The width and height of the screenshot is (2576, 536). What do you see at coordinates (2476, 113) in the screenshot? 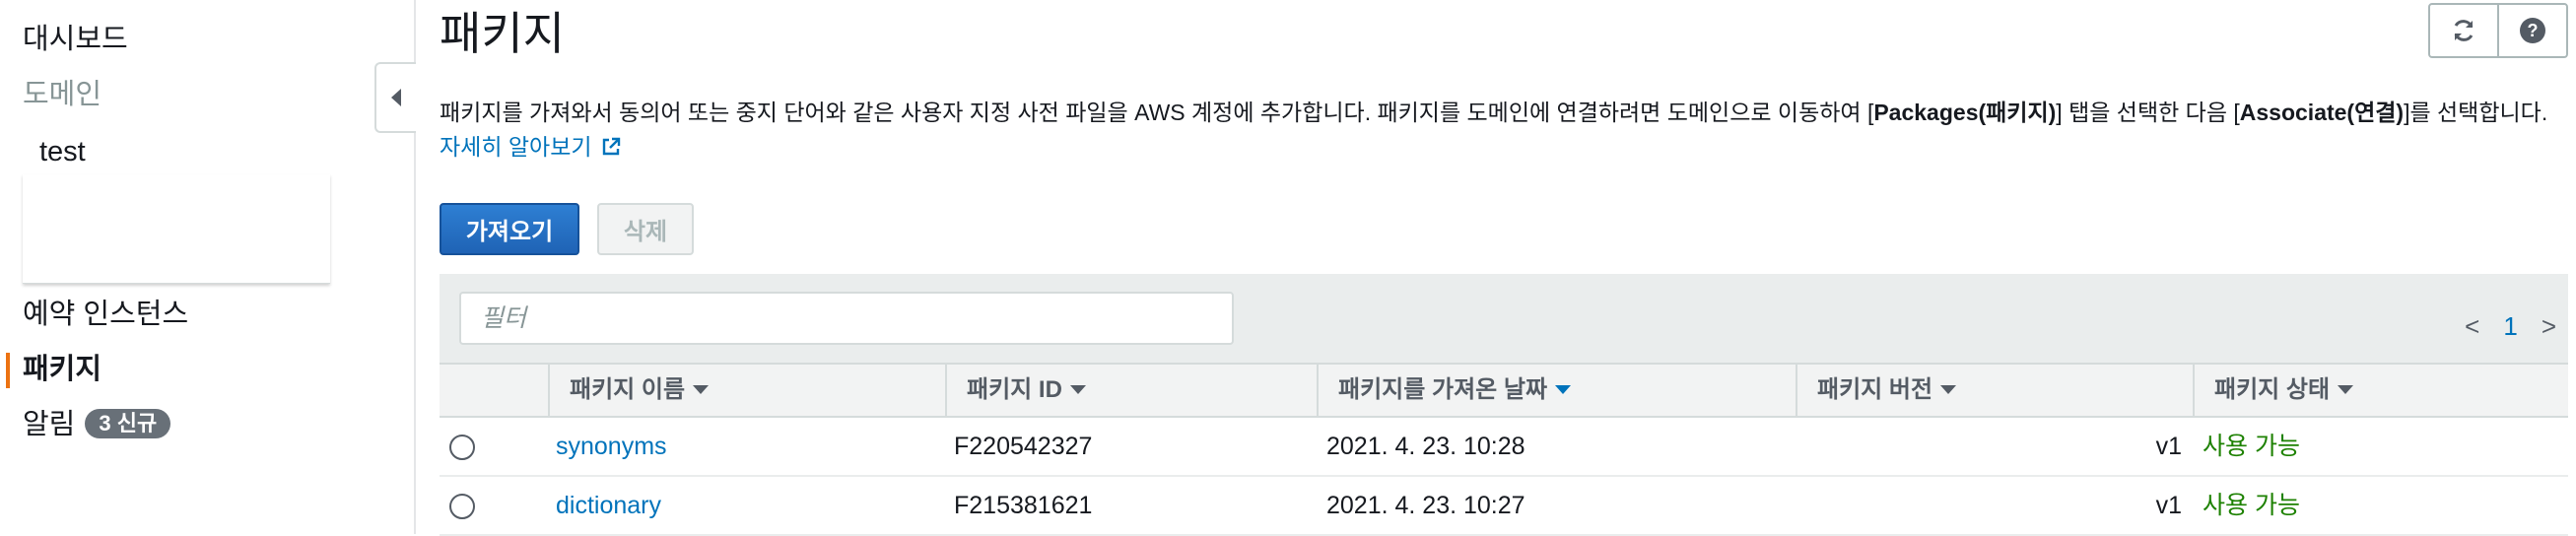
I see `description-text: ]를 선택합니다.` at bounding box center [2476, 113].